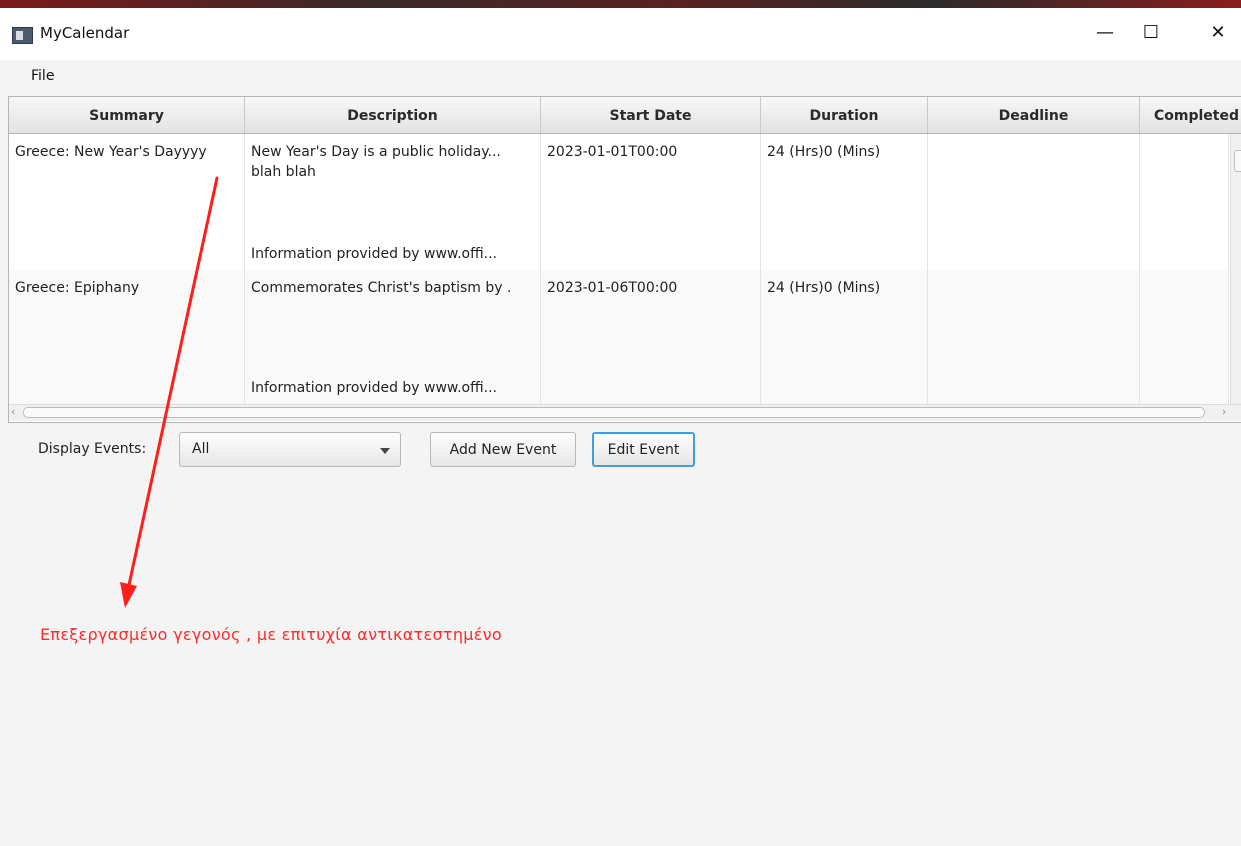  I want to click on annotation-arrow, so click(169, 392).